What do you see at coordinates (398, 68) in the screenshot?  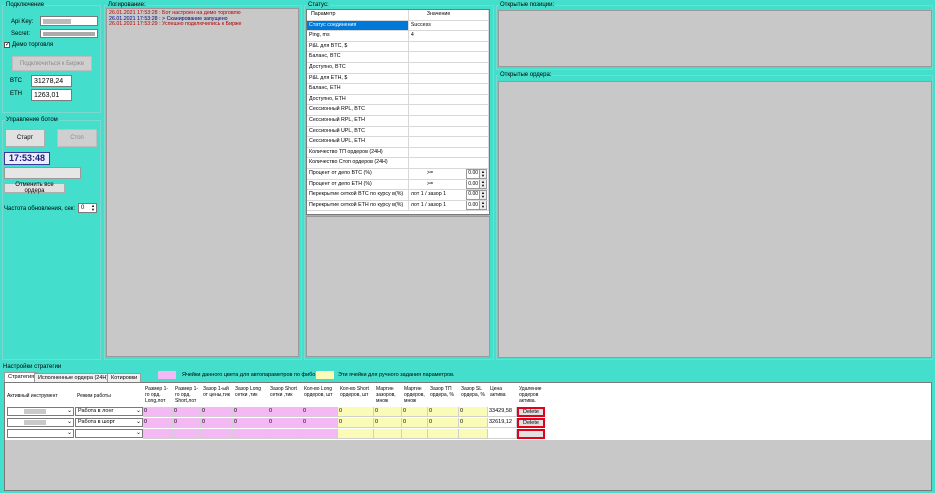 I see `status-row: Доступно, BTC` at bounding box center [398, 68].